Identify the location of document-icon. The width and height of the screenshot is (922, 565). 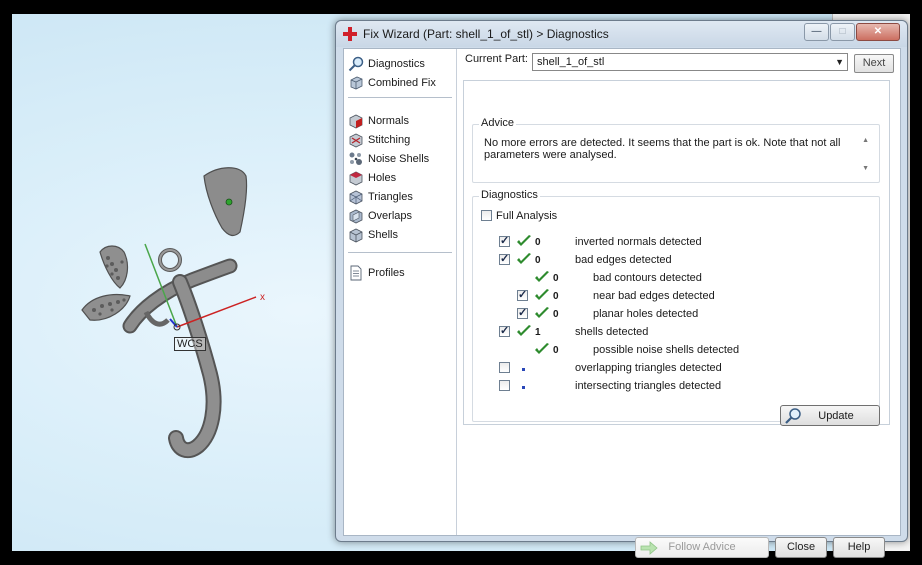
(356, 273).